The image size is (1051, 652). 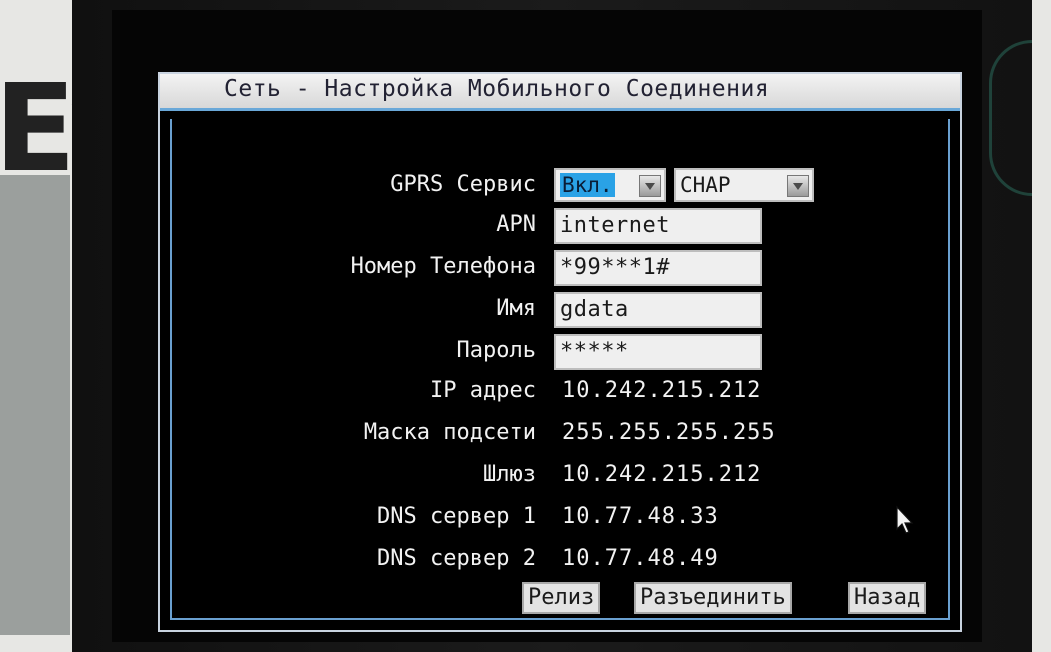 I want to click on username-row: Имя gdata, so click(x=562, y=310).